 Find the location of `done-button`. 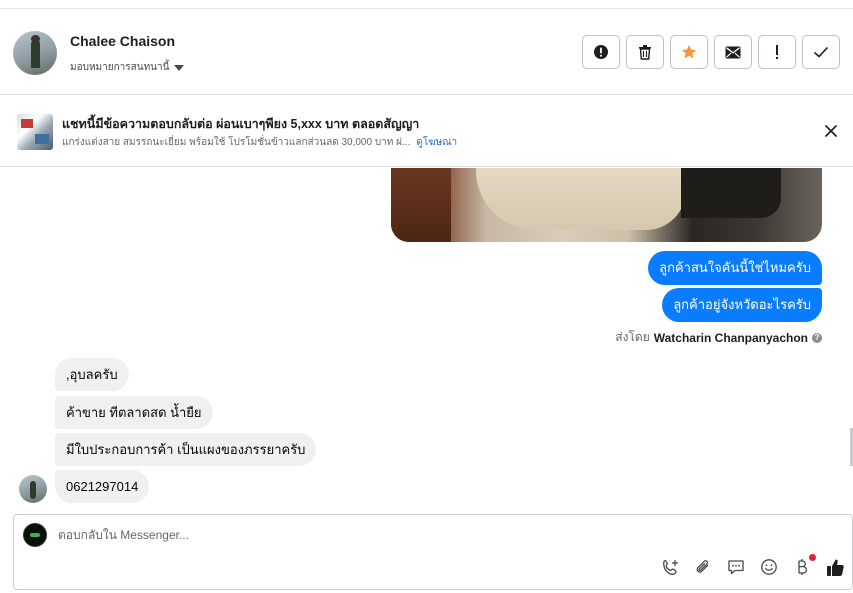

done-button is located at coordinates (821, 52).